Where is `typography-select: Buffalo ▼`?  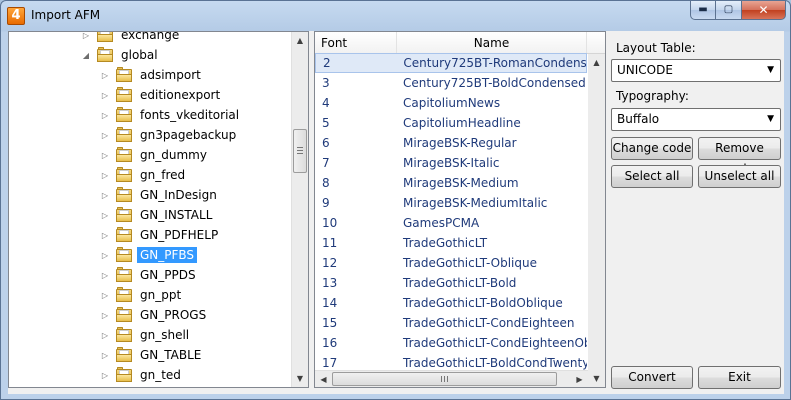 typography-select: Buffalo ▼ is located at coordinates (696, 119).